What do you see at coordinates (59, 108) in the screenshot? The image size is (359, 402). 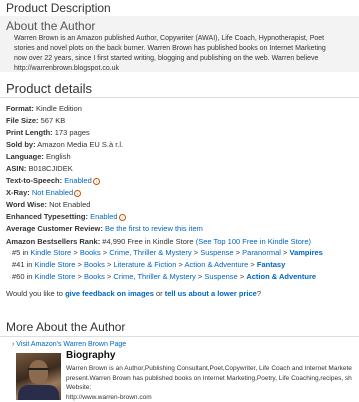 I see `detail-value: Kindle Edition` at bounding box center [59, 108].